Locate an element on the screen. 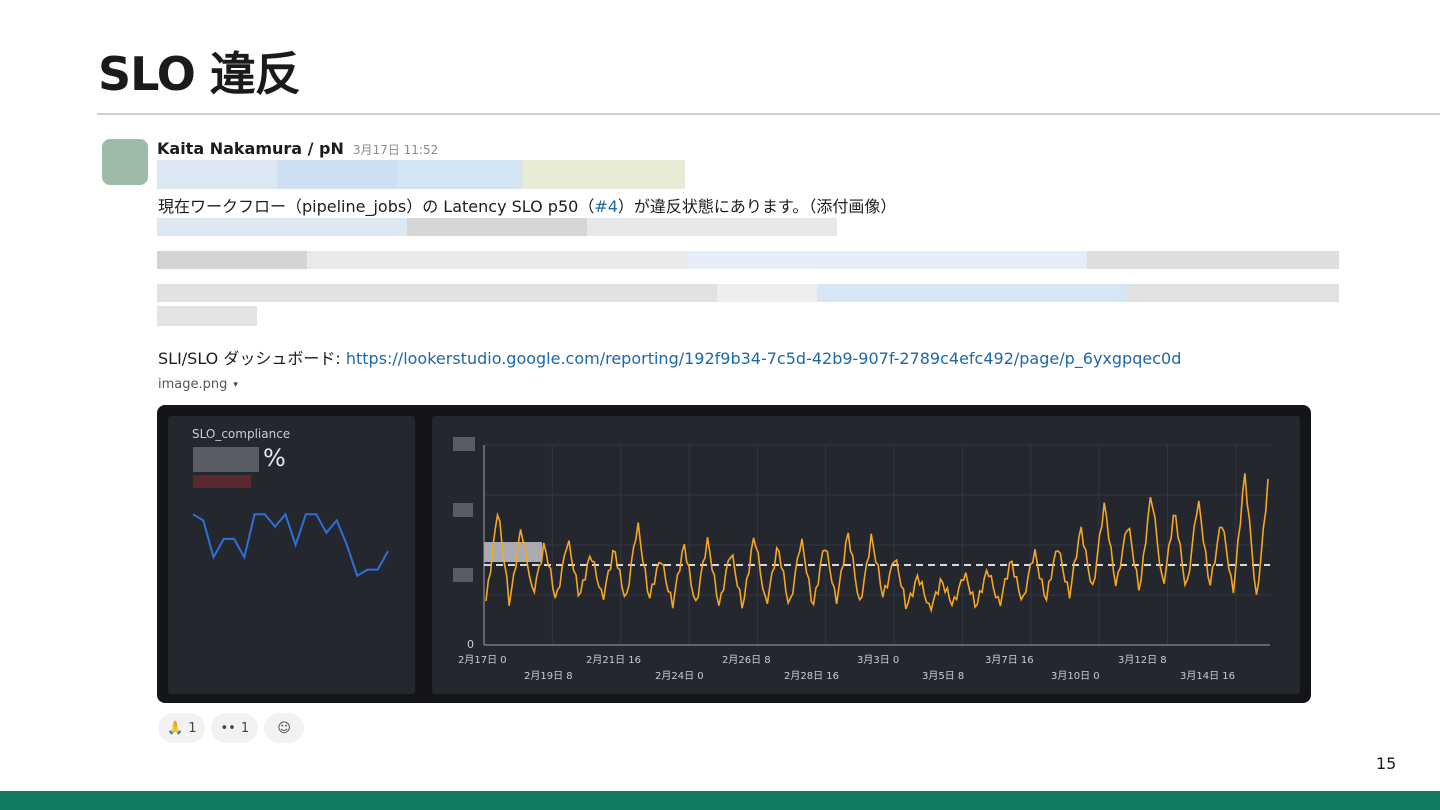 This screenshot has height=810, width=1440. compliance-series-line is located at coordinates (290, 545).